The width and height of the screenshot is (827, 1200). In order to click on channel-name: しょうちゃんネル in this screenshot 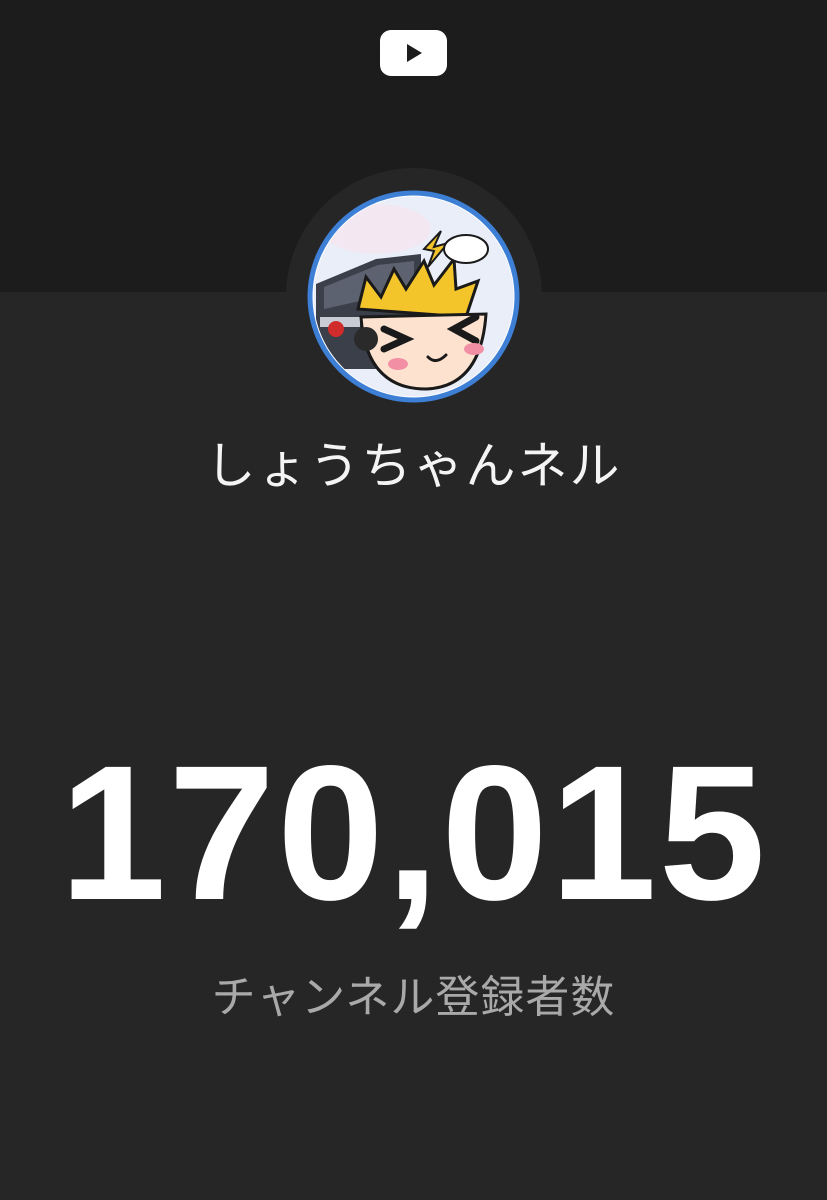, I will do `click(413, 466)`.